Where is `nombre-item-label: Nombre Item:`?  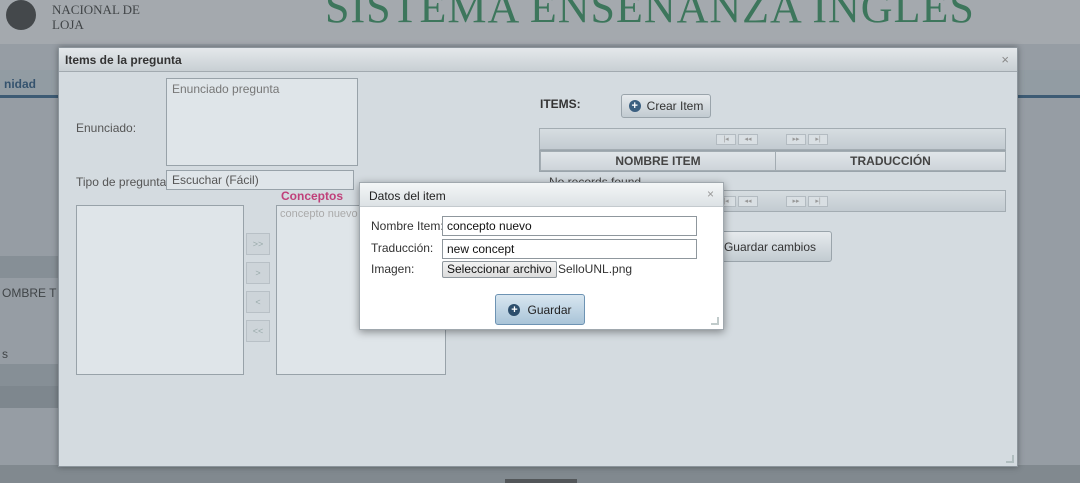 nombre-item-label: Nombre Item: is located at coordinates (407, 226).